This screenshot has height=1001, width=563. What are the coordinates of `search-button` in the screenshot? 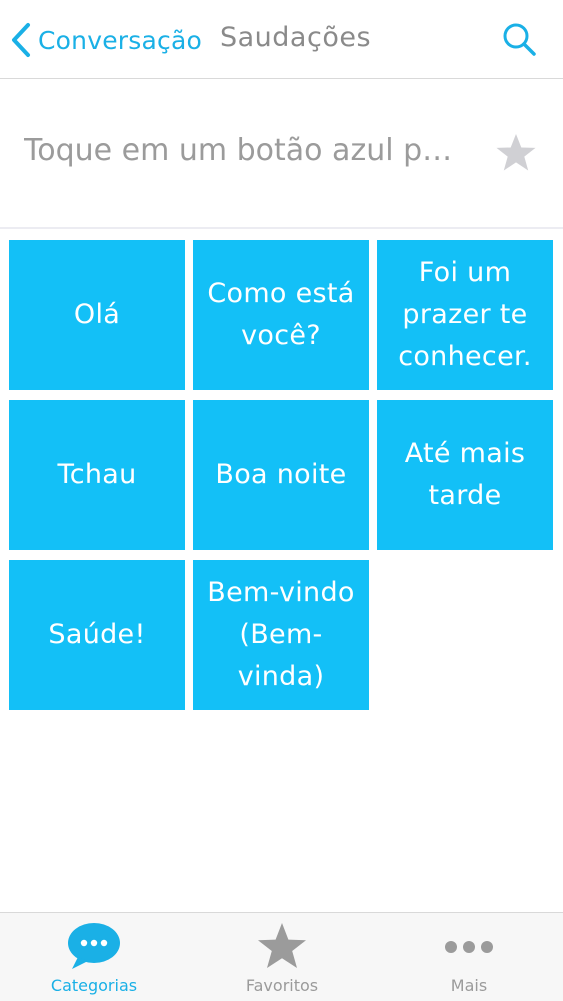 It's located at (520, 40).